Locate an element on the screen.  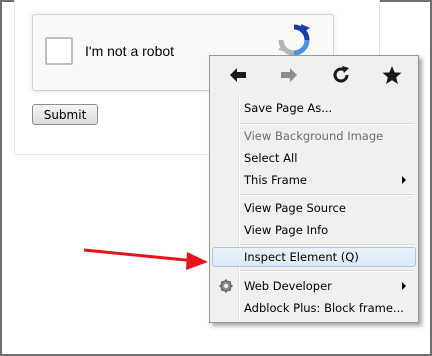
menu-item-web-developer: Web Developer is located at coordinates (314, 286).